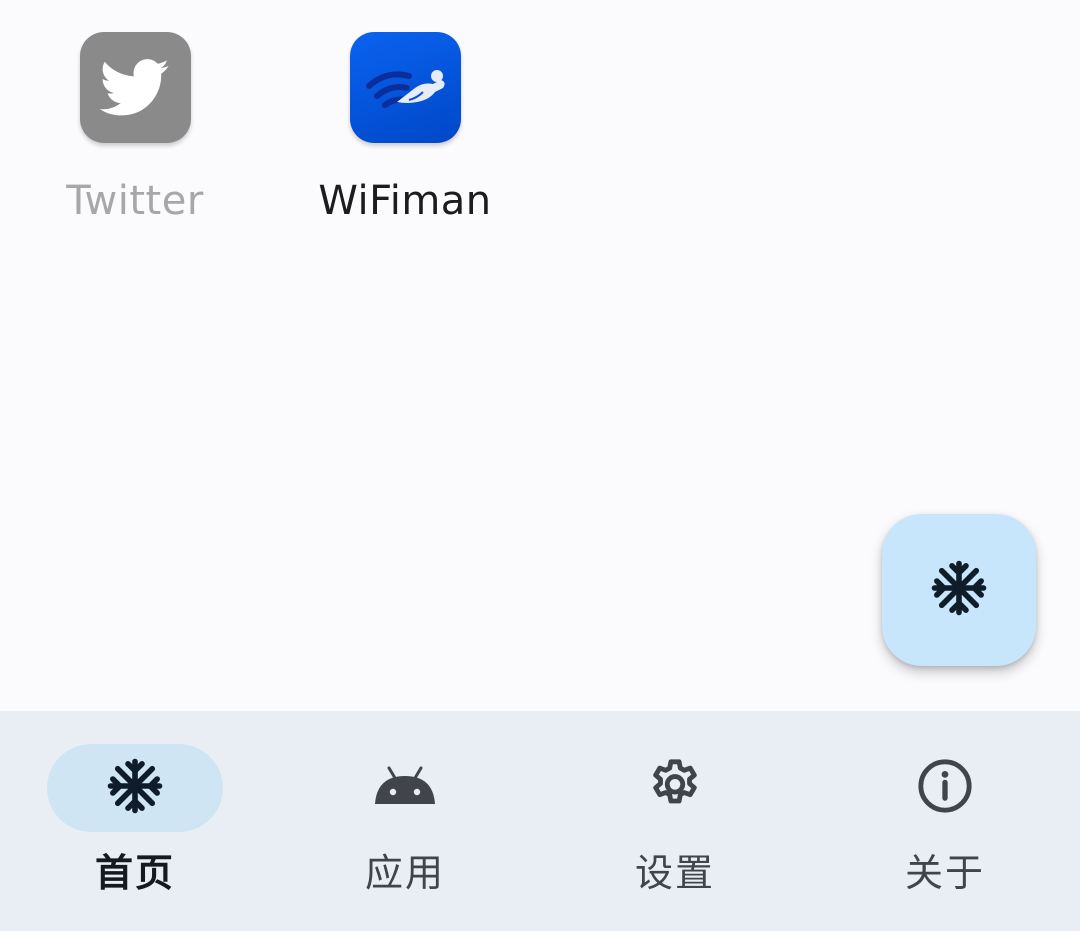 This screenshot has width=1080, height=931. What do you see at coordinates (405, 87) in the screenshot?
I see `wifiman-icon` at bounding box center [405, 87].